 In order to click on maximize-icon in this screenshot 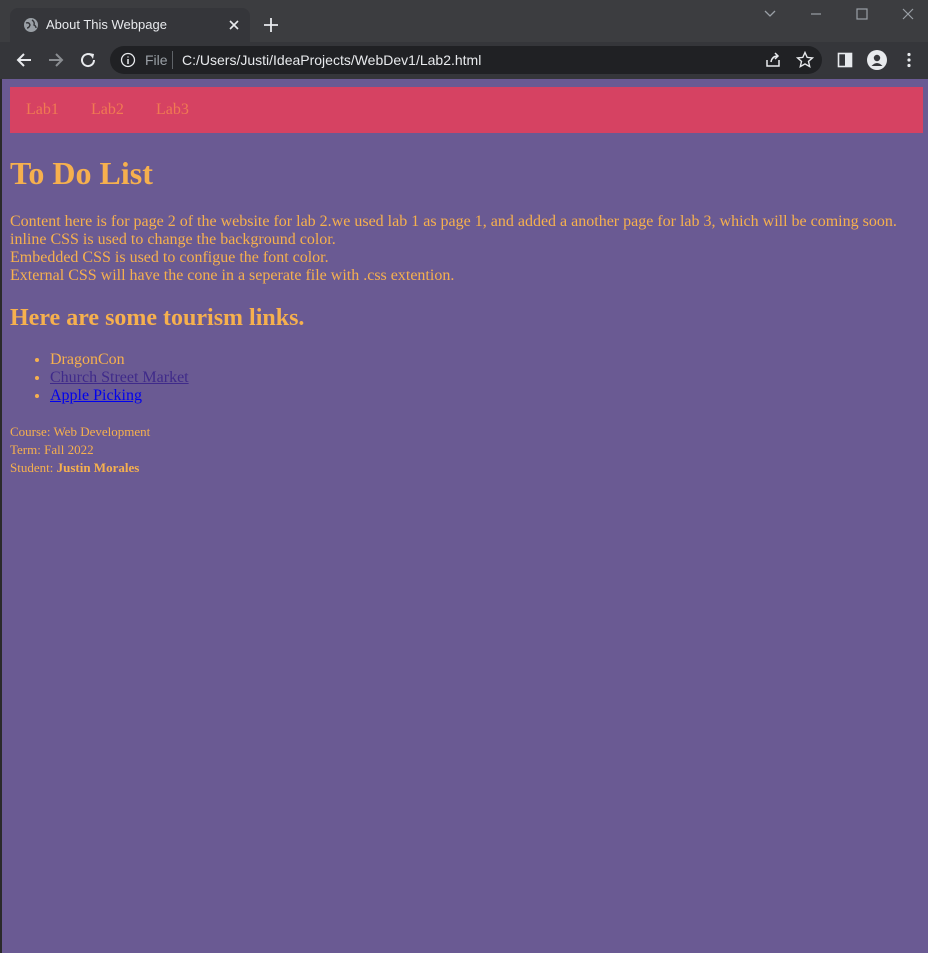, I will do `click(862, 14)`.